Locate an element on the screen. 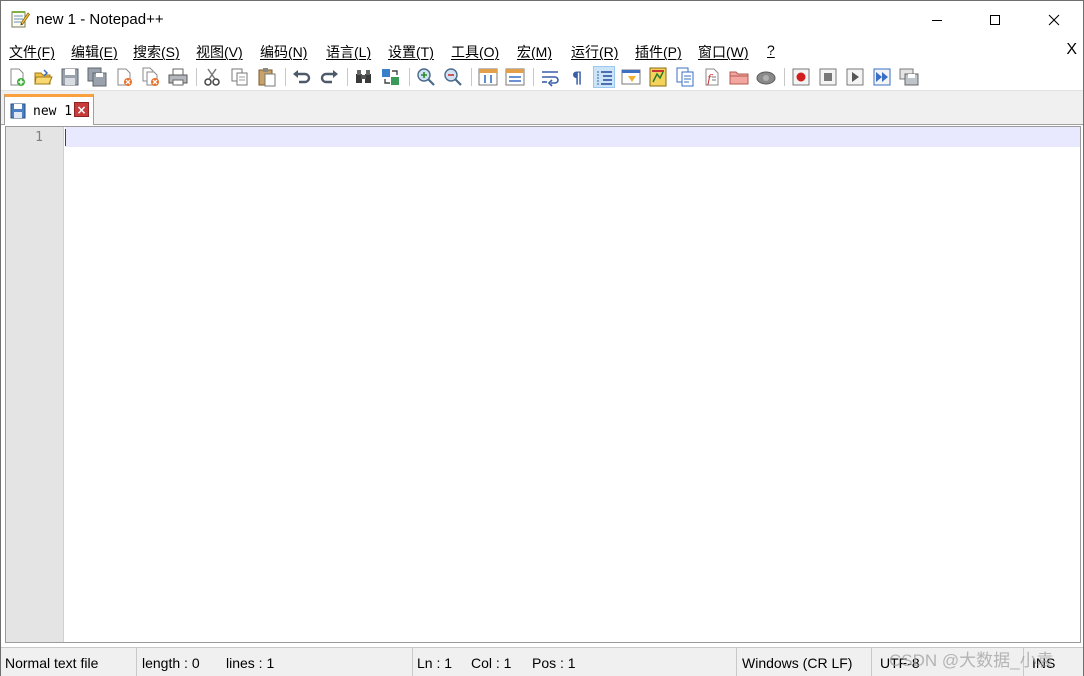 This screenshot has height=676, width=1084. menu-help: ? is located at coordinates (771, 50).